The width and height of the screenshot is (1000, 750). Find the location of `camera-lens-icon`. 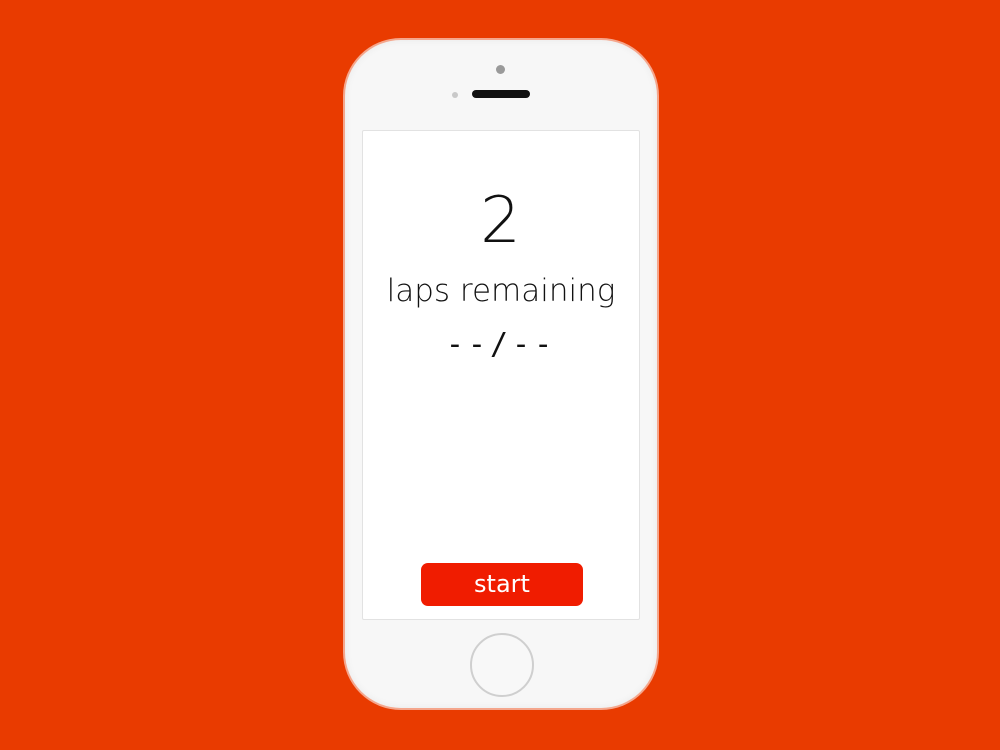

camera-lens-icon is located at coordinates (500, 69).